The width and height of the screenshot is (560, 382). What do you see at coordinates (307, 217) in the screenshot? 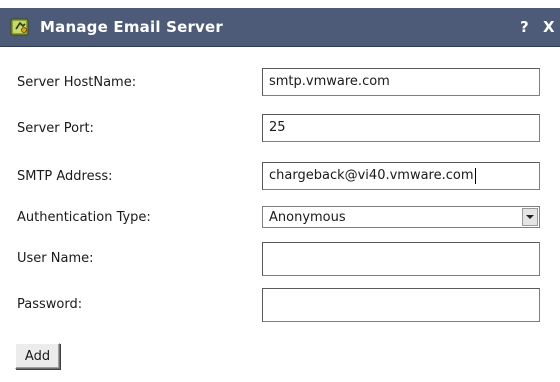
I see `authentication-type-value: Anonymous` at bounding box center [307, 217].